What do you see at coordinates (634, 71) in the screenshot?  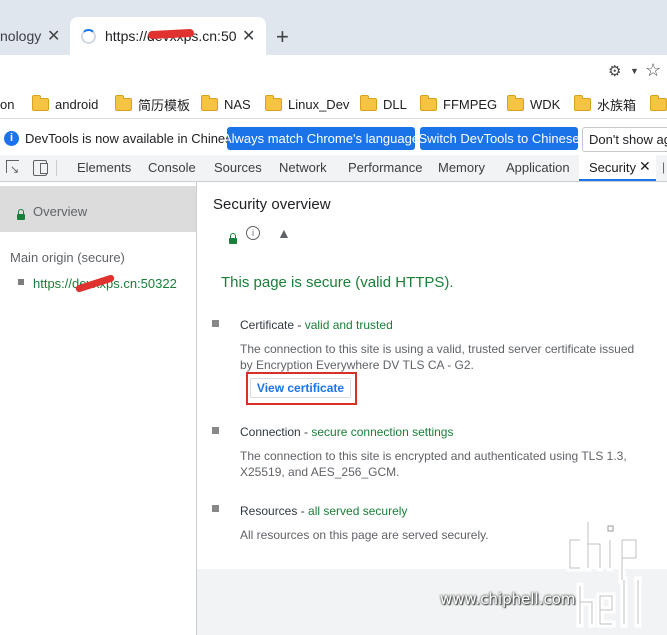 I see `extension-menu-chevron-down-icon: ▼` at bounding box center [634, 71].